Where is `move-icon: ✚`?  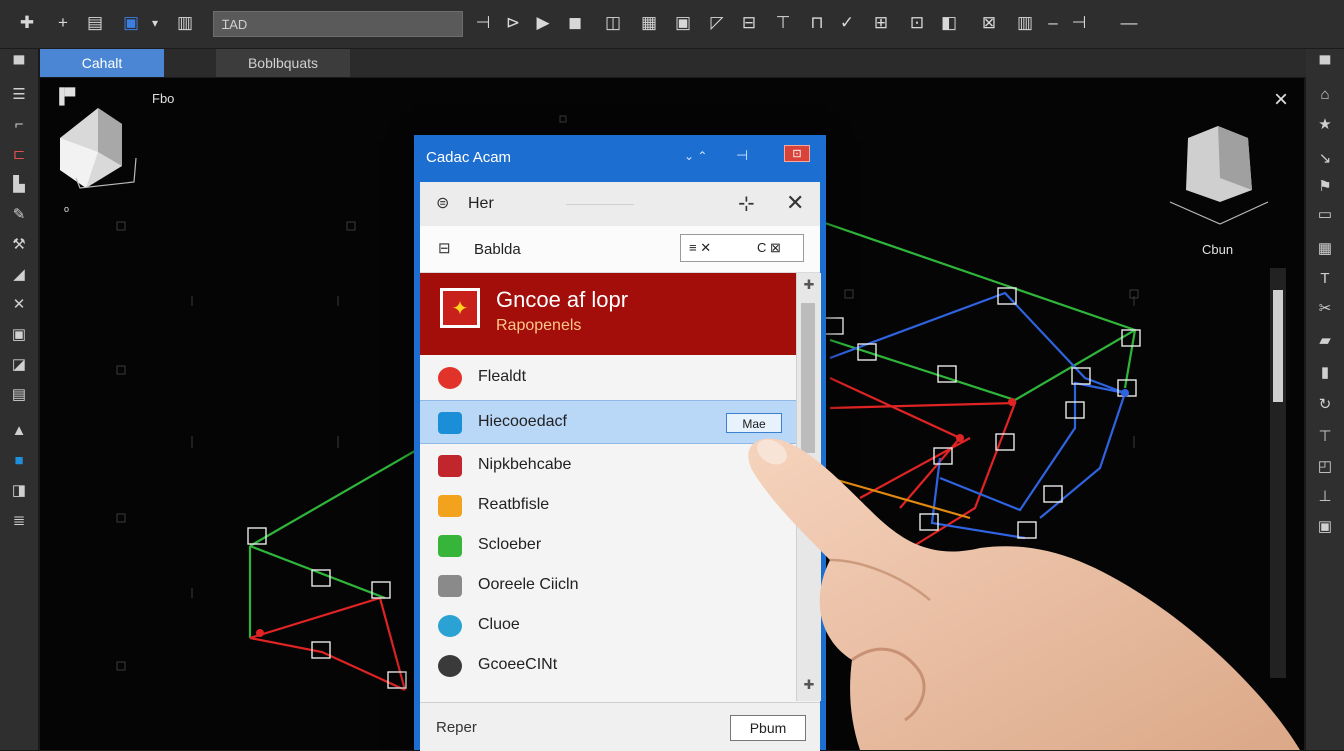
move-icon: ✚ is located at coordinates (27, 23).